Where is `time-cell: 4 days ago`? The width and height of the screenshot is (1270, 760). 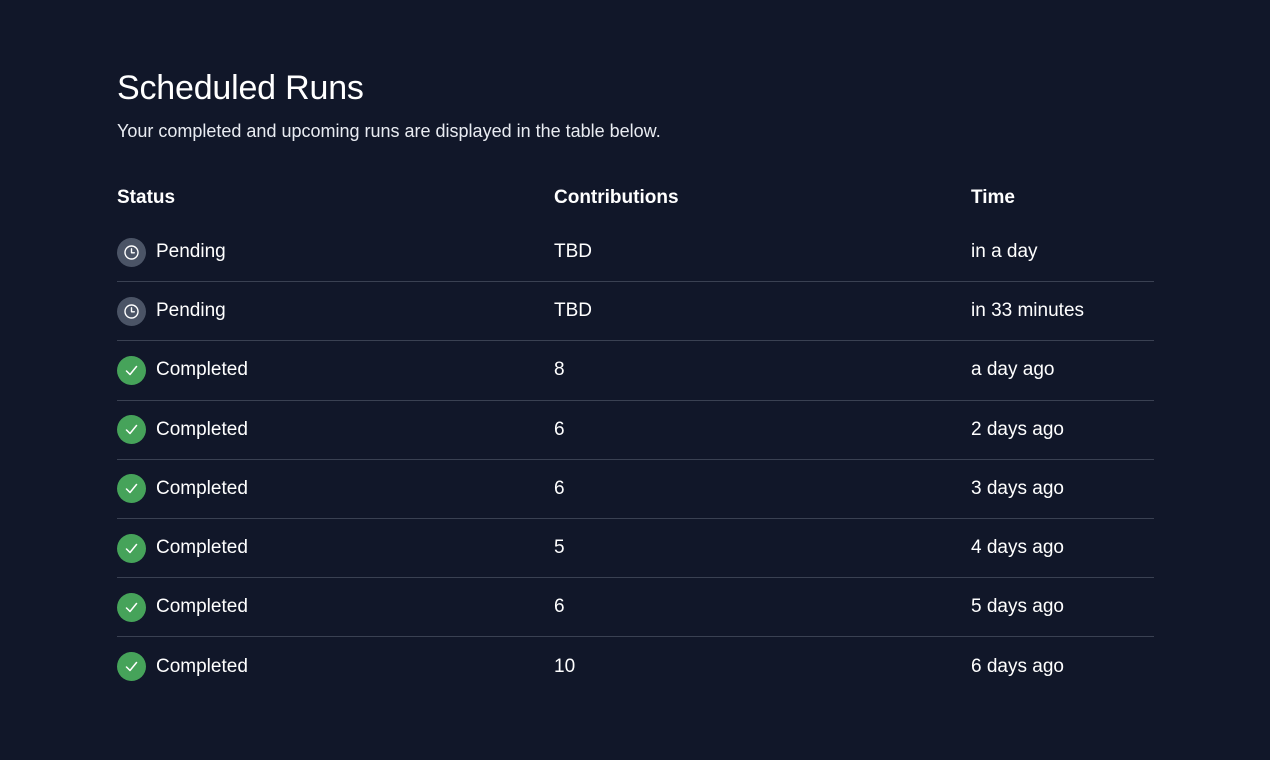 time-cell: 4 days ago is located at coordinates (1017, 548).